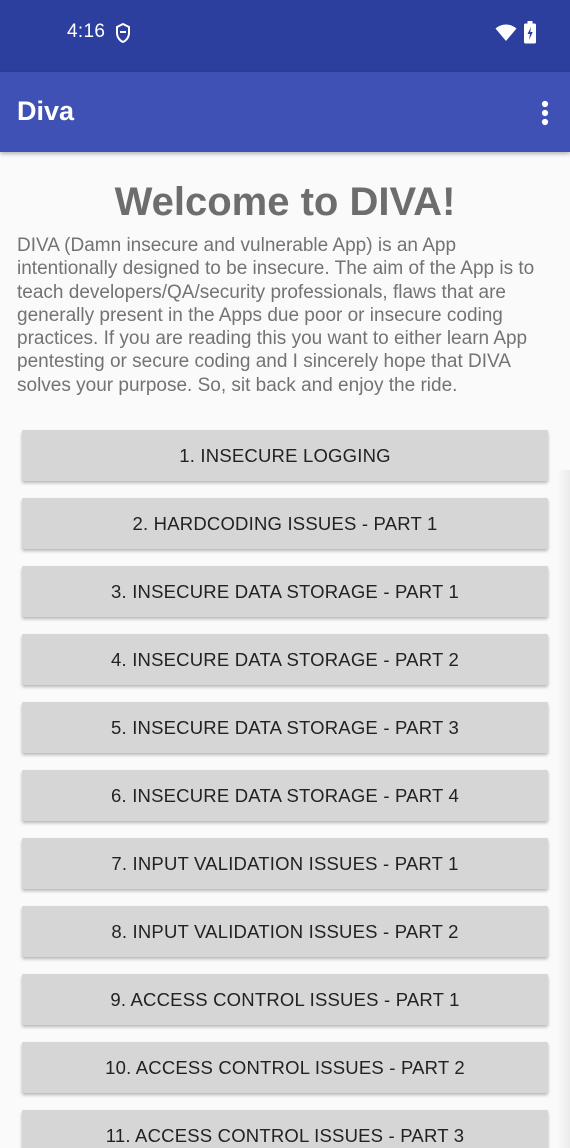 The image size is (570, 1148). What do you see at coordinates (285, 863) in the screenshot?
I see `input-validation-issues-part-1-button: 7. INPUT VALIDATION ISSUES - PART 1` at bounding box center [285, 863].